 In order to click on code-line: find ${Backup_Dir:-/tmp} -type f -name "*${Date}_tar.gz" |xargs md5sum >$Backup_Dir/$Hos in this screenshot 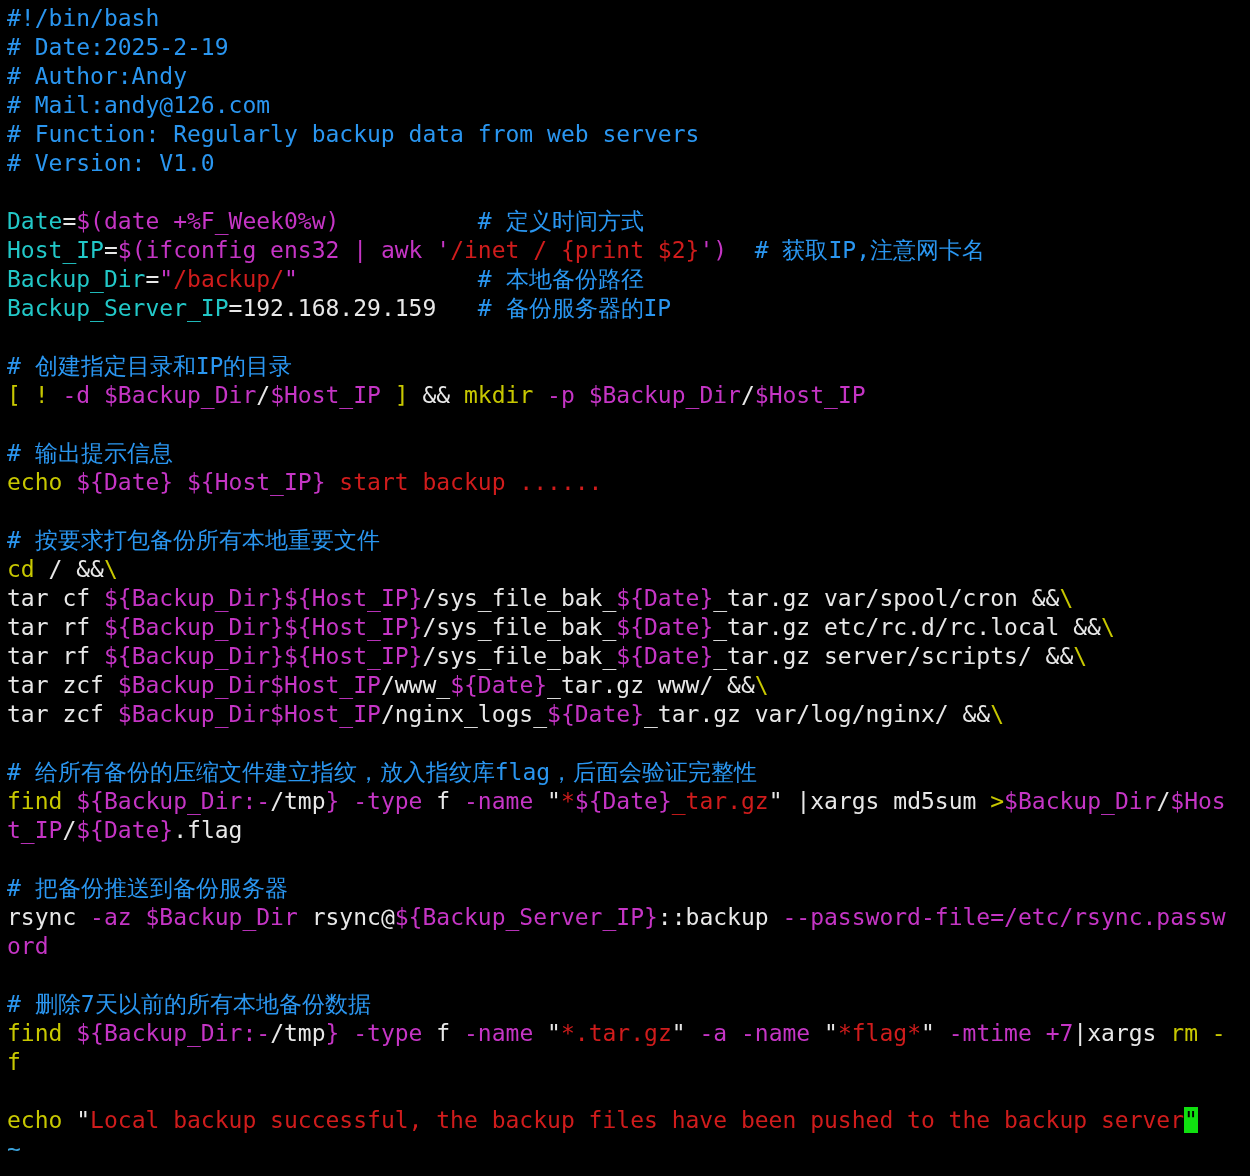, I will do `click(616, 801)`.